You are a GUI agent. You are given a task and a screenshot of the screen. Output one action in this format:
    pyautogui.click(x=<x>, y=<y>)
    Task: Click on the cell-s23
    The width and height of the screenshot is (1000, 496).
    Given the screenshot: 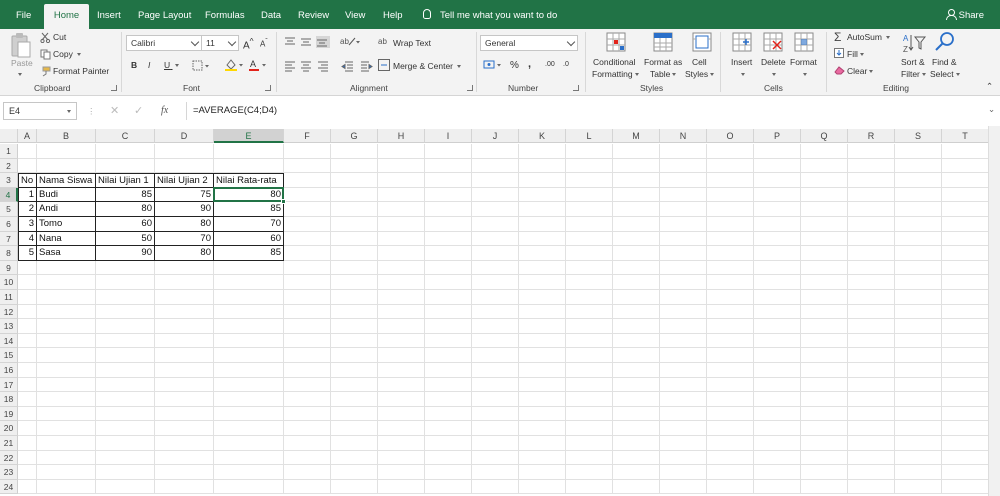 What is the action you would take?
    pyautogui.click(x=918, y=472)
    